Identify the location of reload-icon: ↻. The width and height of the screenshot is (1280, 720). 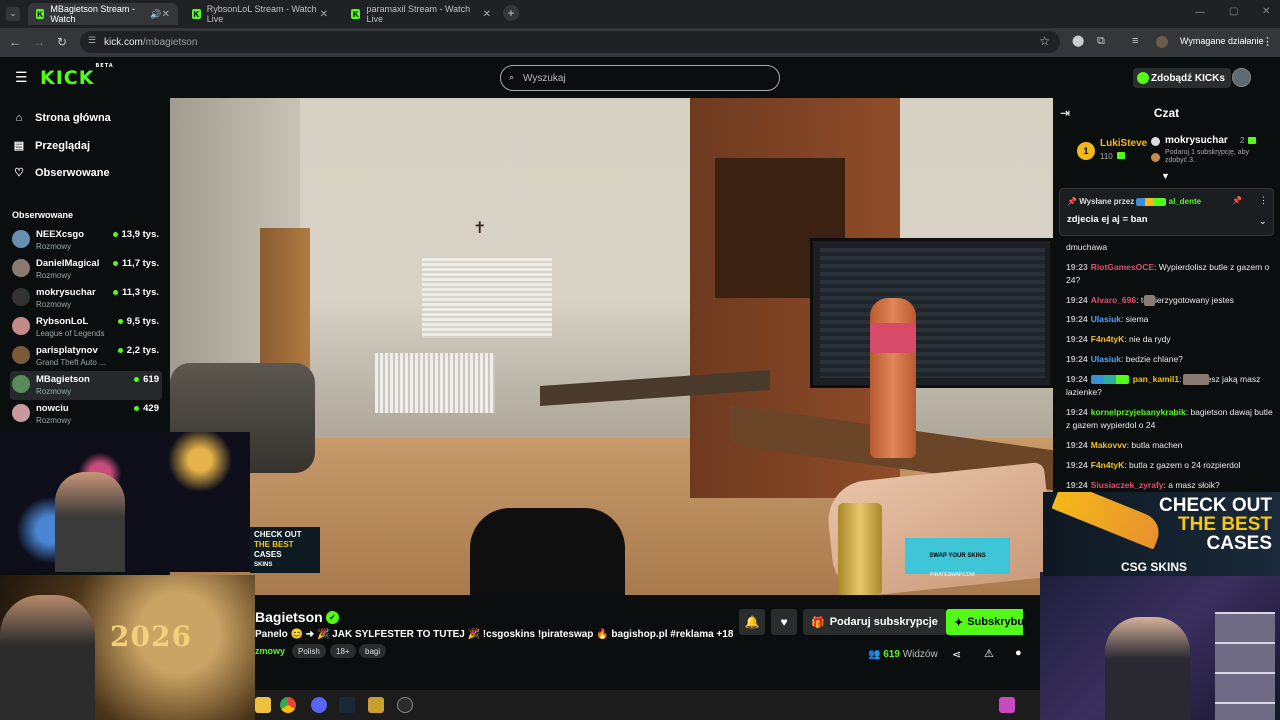
(62, 42).